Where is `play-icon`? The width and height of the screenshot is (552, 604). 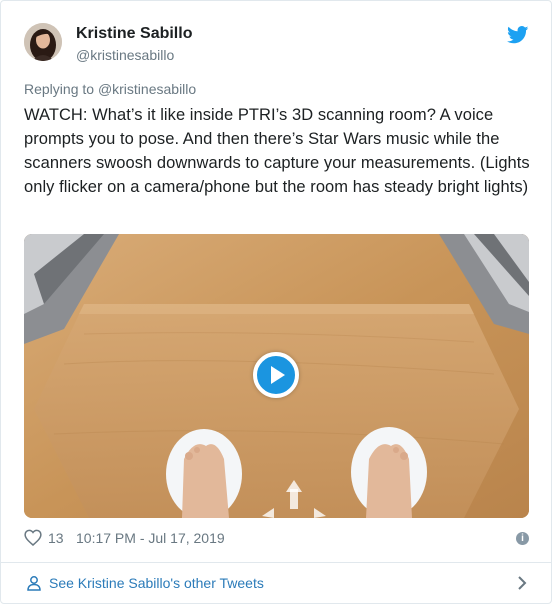 play-icon is located at coordinates (278, 375).